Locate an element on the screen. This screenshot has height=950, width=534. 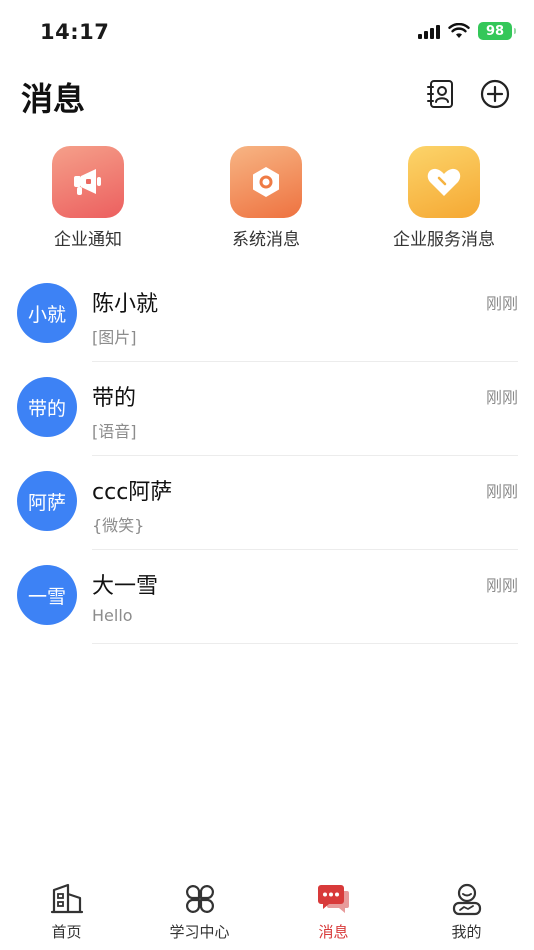
four-petal-grid-icon is located at coordinates (199, 899).